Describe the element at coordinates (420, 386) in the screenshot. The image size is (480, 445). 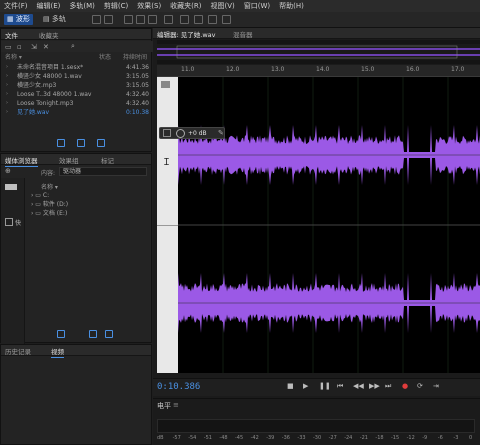
I see `loop-playback-icon: ⟳` at that location.